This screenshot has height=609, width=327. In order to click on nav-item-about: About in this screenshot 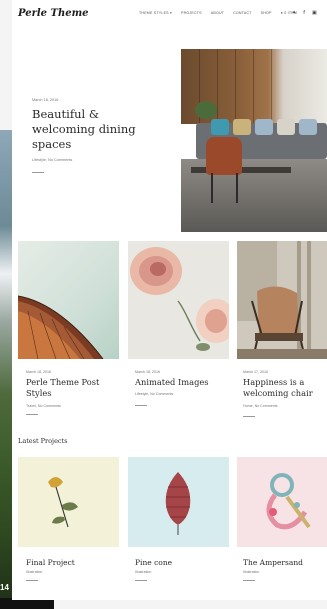, I will do `click(217, 13)`.